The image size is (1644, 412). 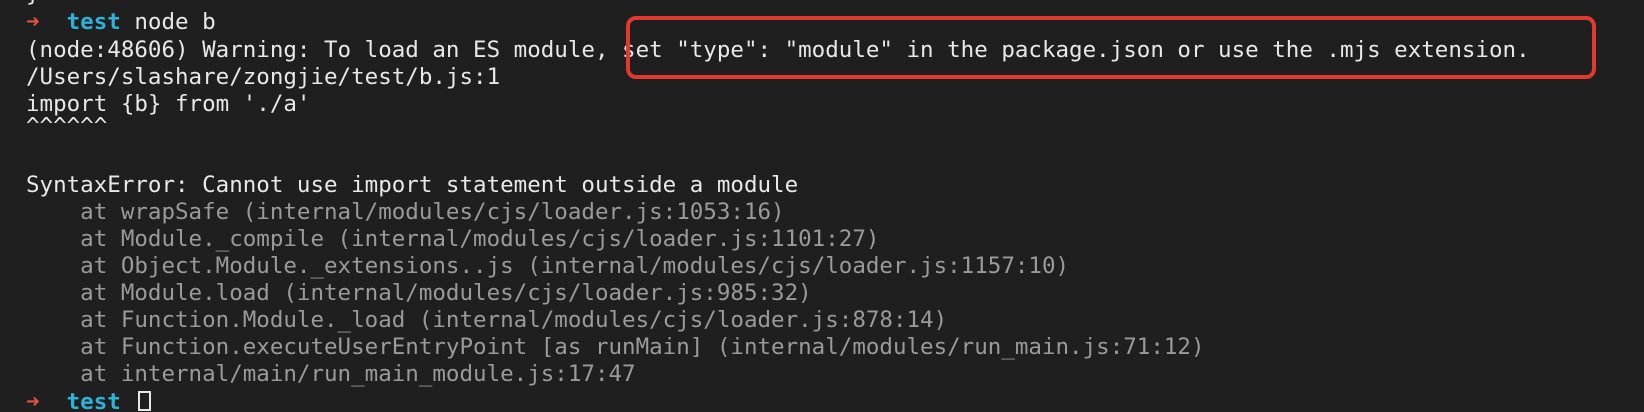 I want to click on error-caret-line: ^^^^^^, so click(x=67, y=126).